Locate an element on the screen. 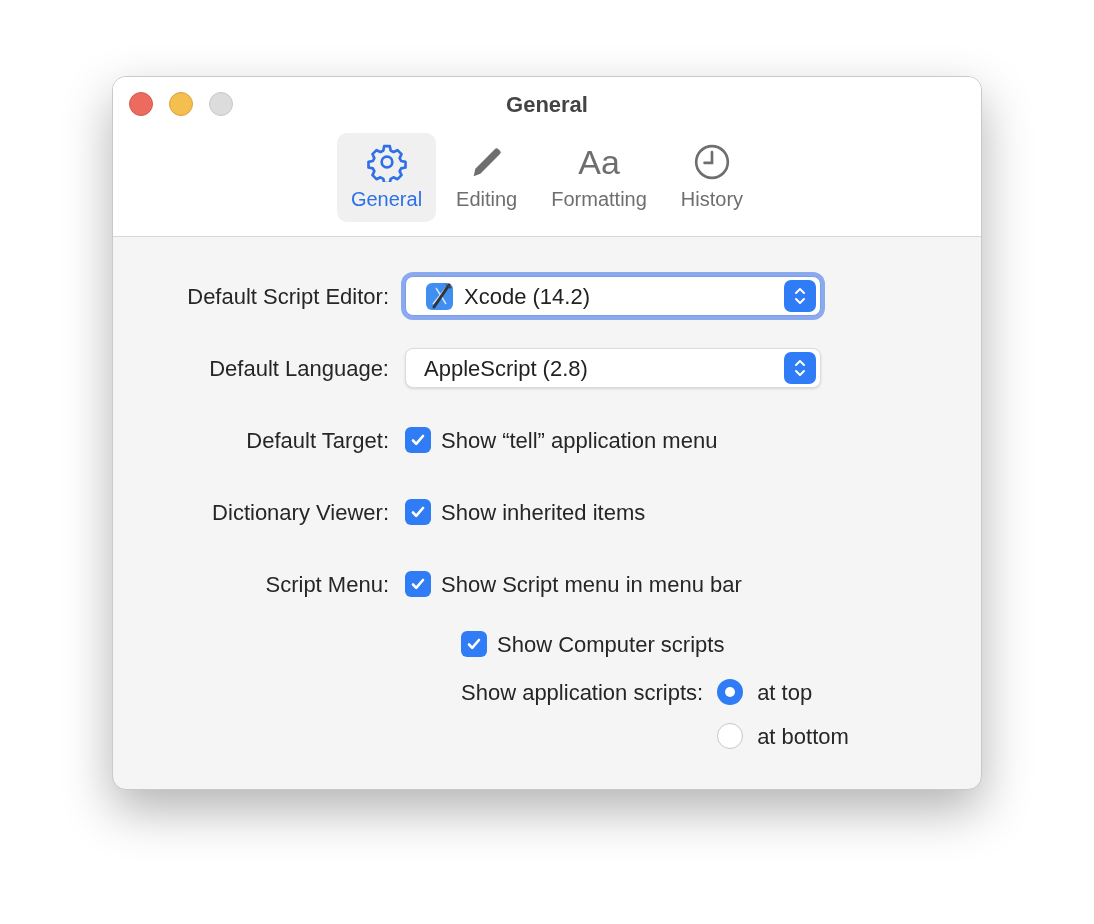 The height and width of the screenshot is (924, 1094). setting-label: Default Target: is located at coordinates (317, 440).